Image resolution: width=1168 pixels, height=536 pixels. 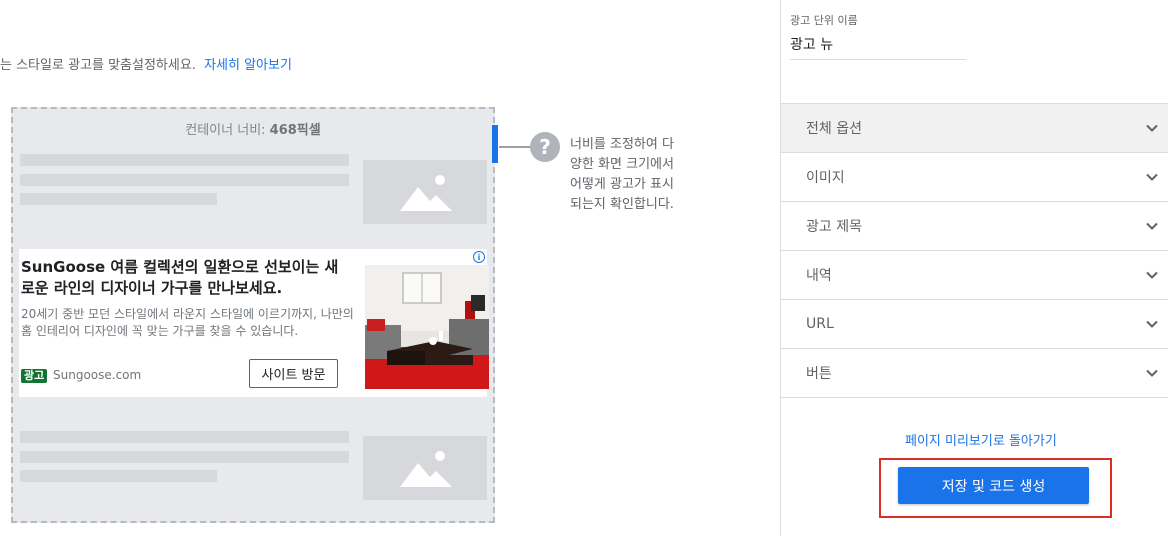 I want to click on back-to-preview-link: 페이지 미리보기로 돌아가기, so click(x=981, y=439).